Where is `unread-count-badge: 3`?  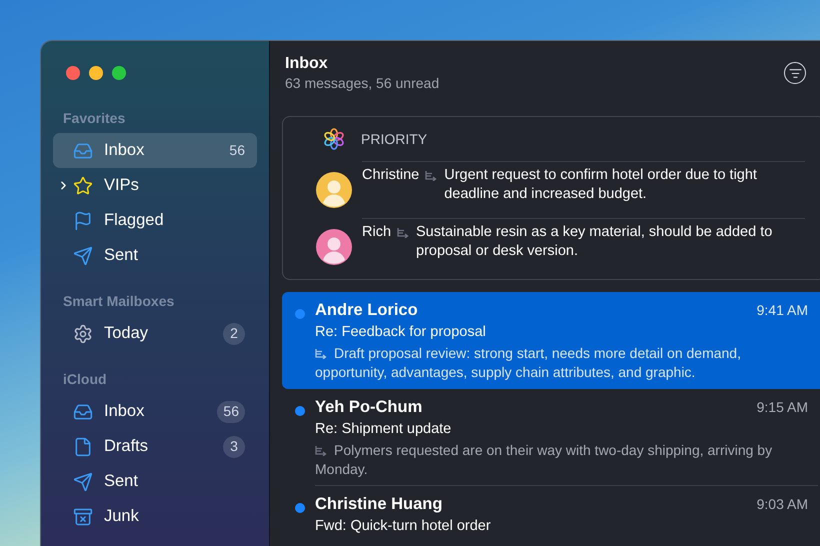
unread-count-badge: 3 is located at coordinates (234, 447).